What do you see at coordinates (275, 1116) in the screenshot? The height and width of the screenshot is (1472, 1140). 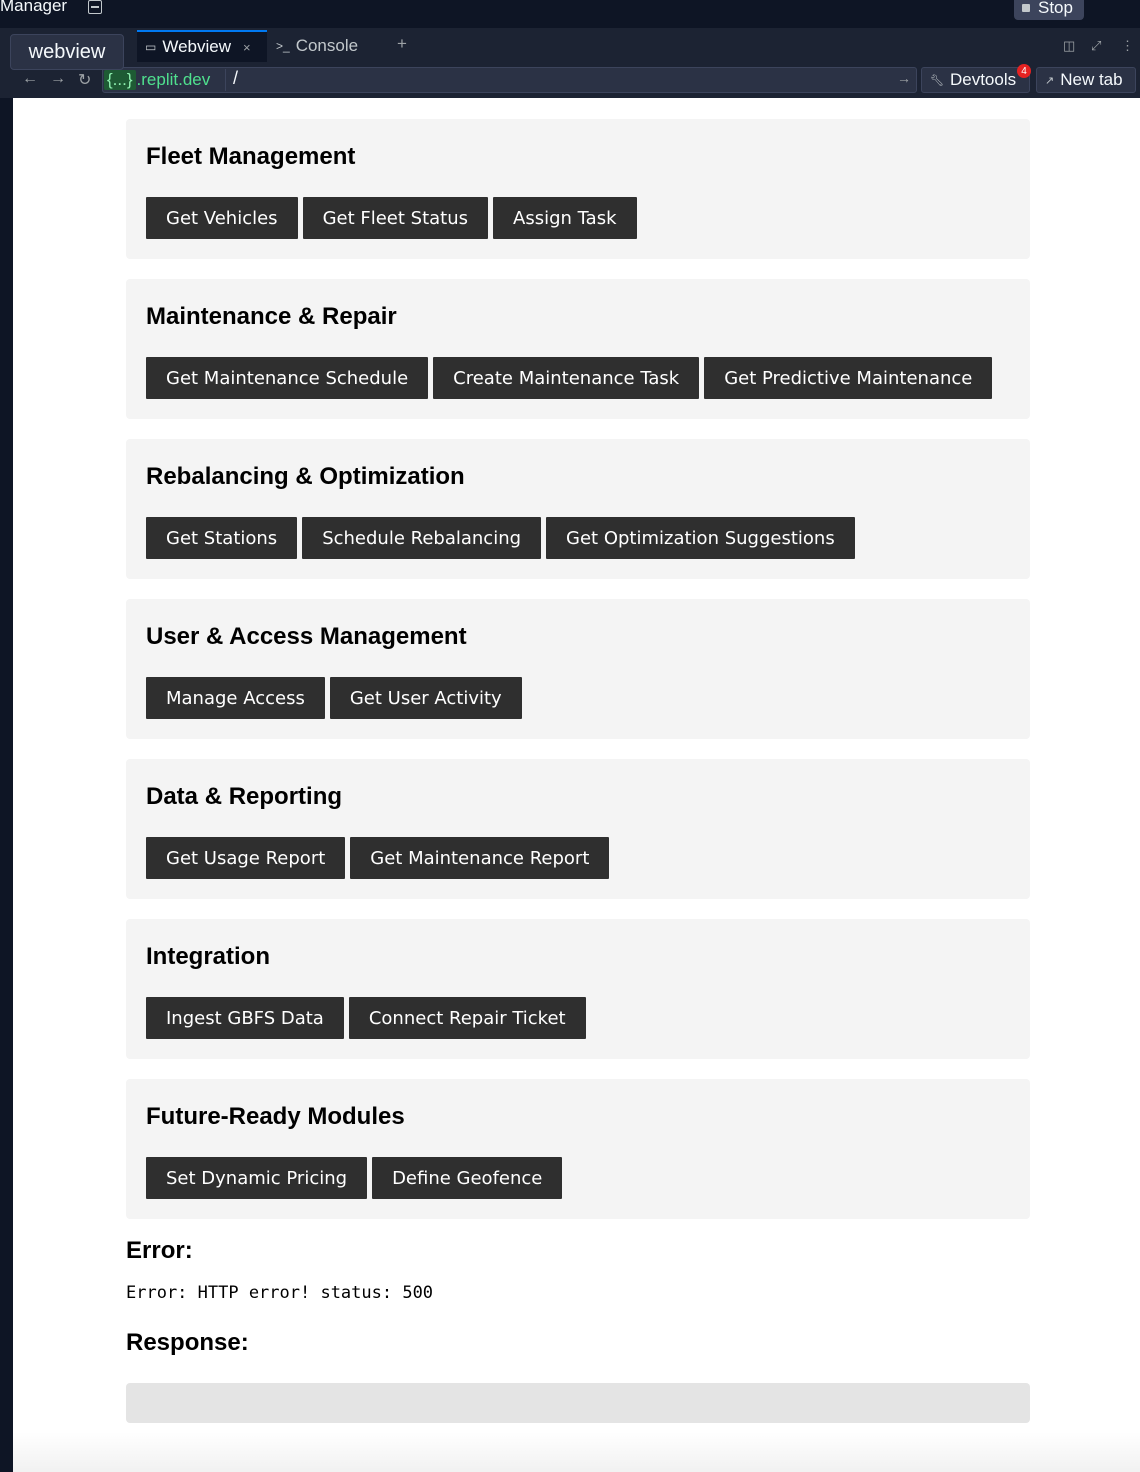 I see `section-title: Future-Ready Modules` at bounding box center [275, 1116].